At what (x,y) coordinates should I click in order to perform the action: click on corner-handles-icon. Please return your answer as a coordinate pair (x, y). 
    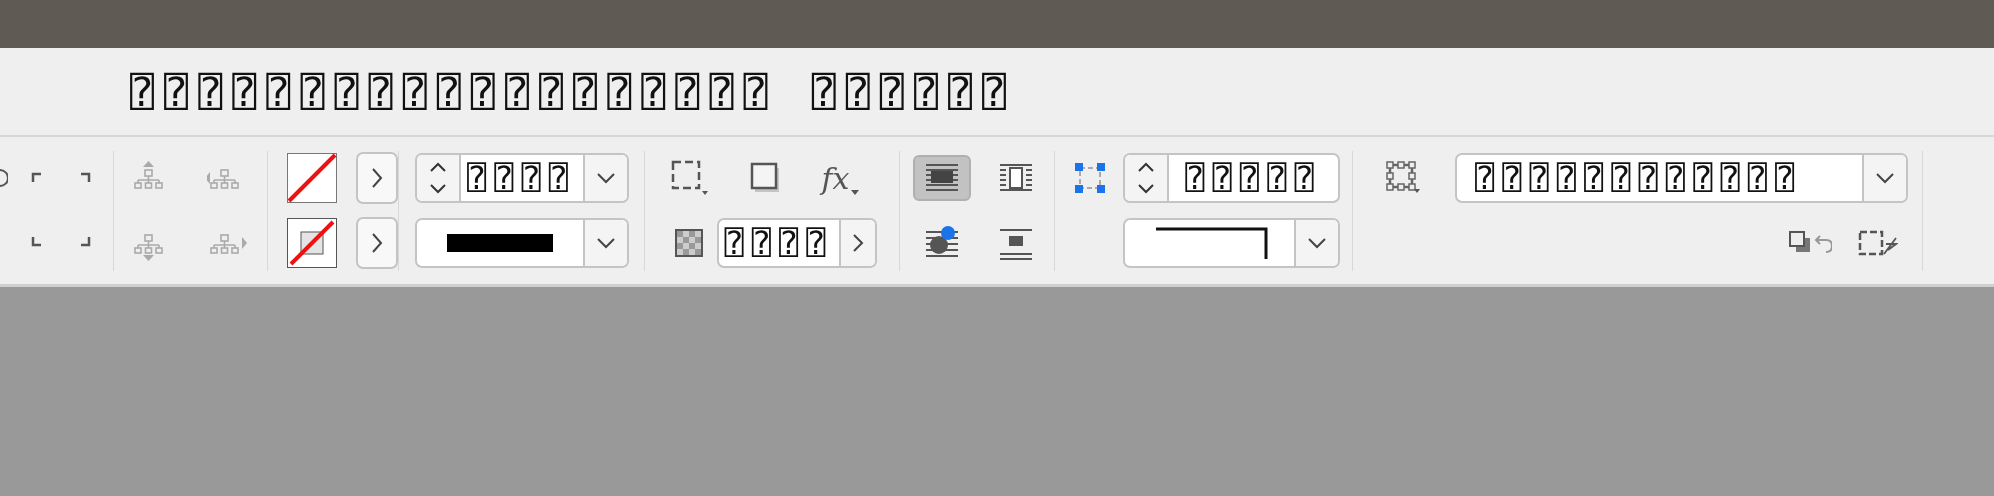
    Looking at the image, I should click on (1090, 178).